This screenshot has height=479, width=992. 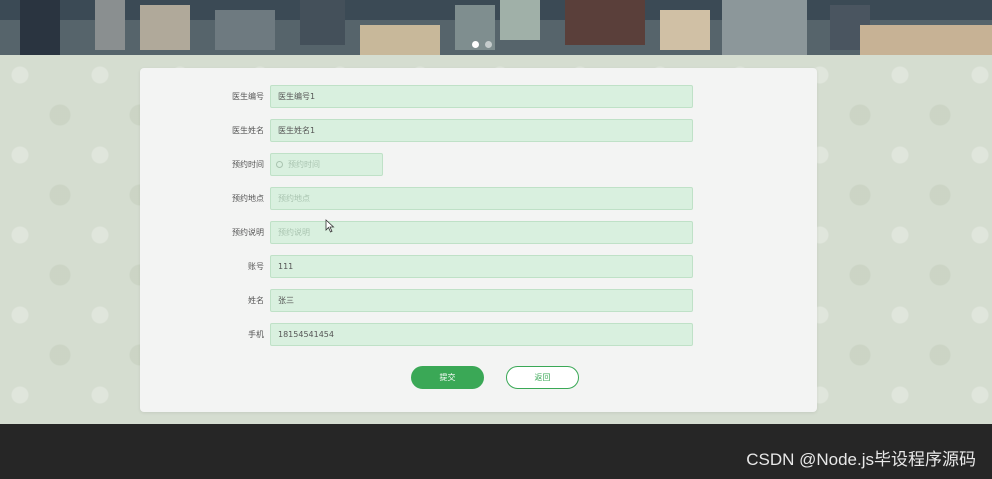 What do you see at coordinates (256, 334) in the screenshot?
I see `phone-label: 手机` at bounding box center [256, 334].